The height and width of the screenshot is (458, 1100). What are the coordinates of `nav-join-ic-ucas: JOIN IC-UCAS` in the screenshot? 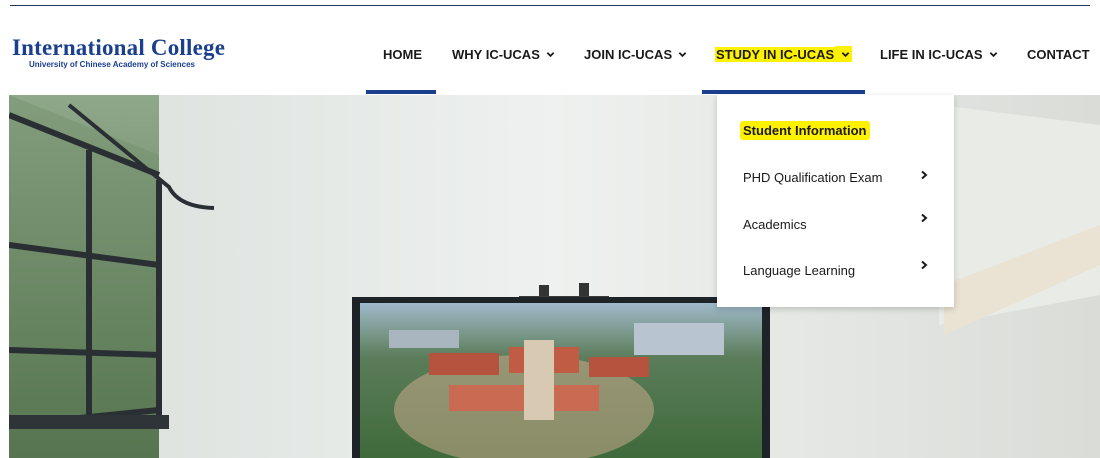 It's located at (635, 54).